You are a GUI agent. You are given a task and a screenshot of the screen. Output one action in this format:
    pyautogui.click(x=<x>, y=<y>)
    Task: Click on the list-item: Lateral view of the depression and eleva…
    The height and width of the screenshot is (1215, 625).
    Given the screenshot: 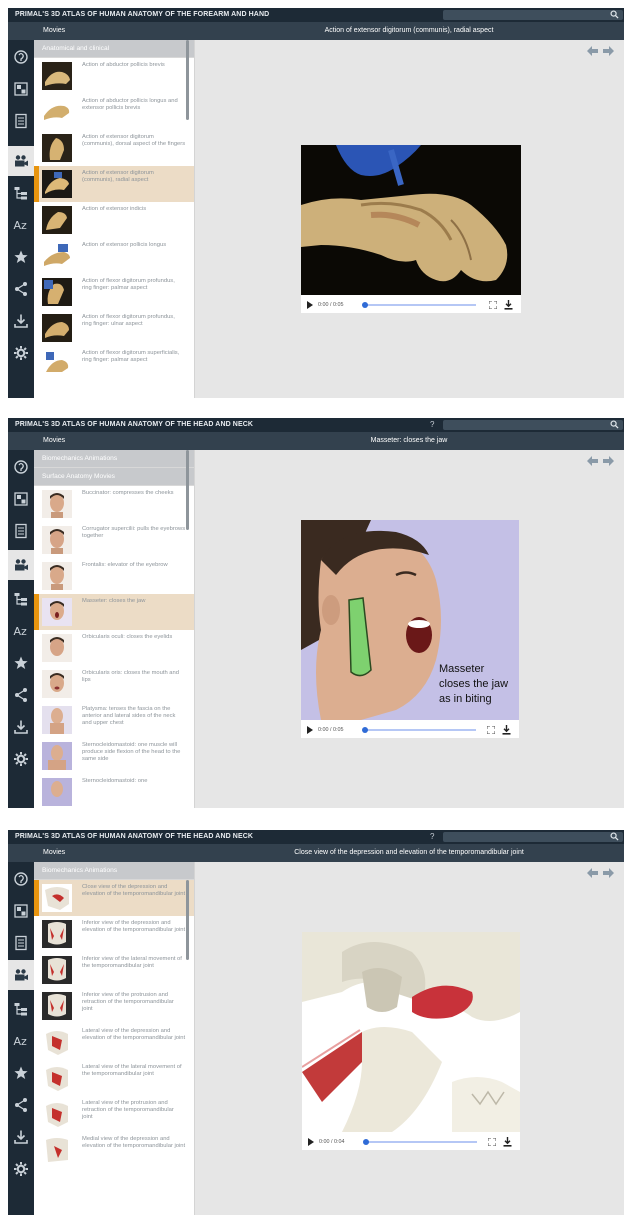 What is the action you would take?
    pyautogui.click(x=114, y=1042)
    